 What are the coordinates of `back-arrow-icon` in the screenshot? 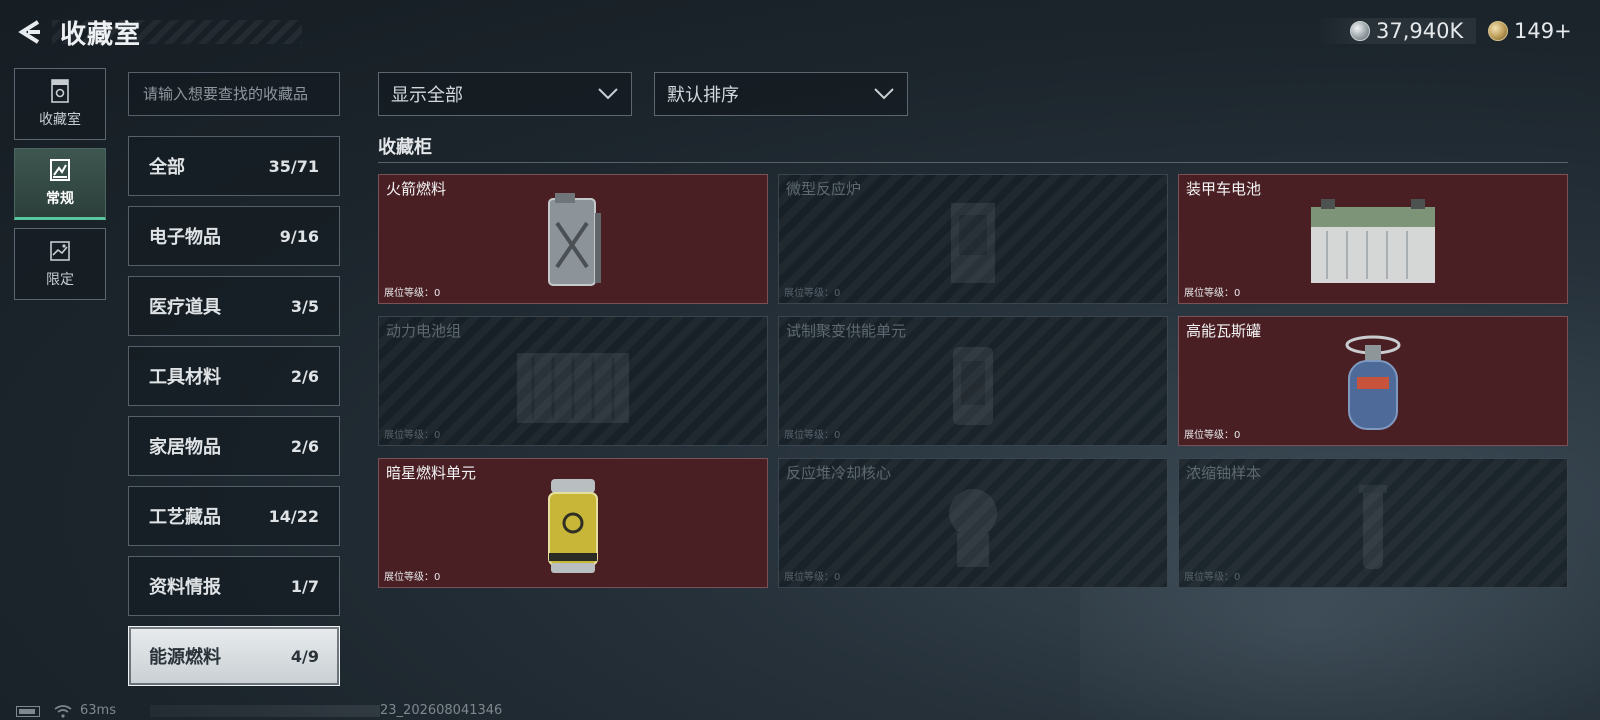 It's located at (30, 32).